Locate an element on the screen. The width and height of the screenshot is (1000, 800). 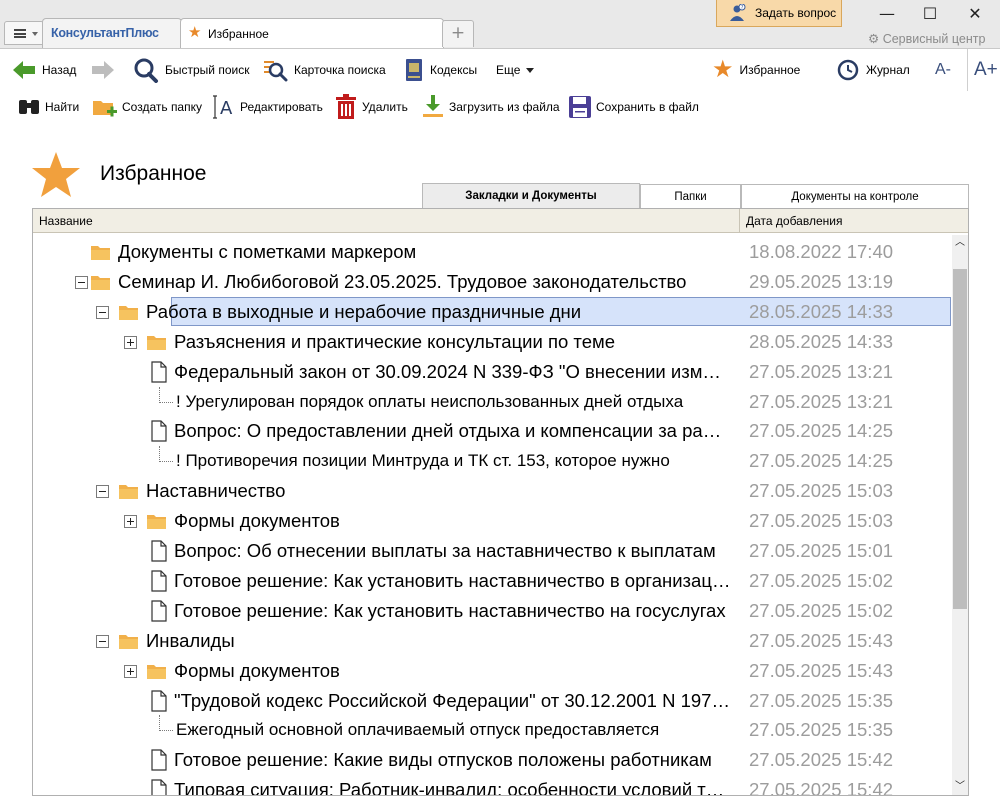
font-larger-button: A+ is located at coordinates (982, 70).